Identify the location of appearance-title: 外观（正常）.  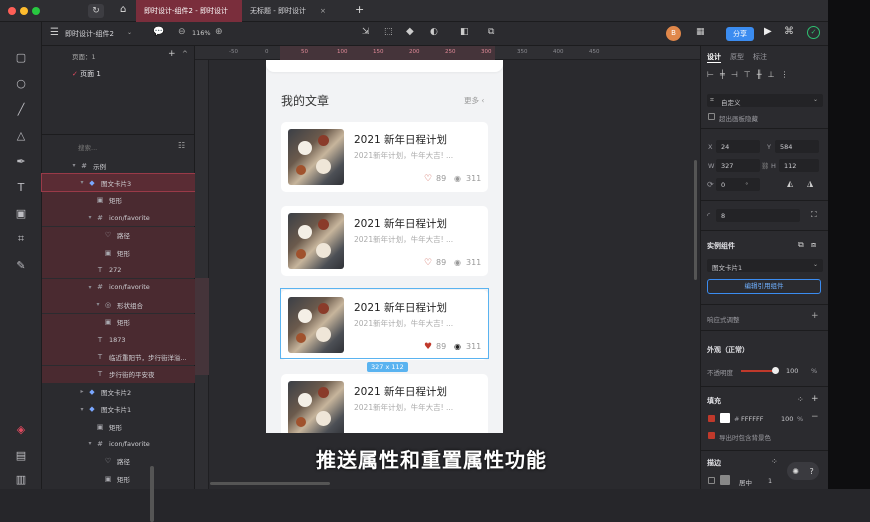
(728, 350).